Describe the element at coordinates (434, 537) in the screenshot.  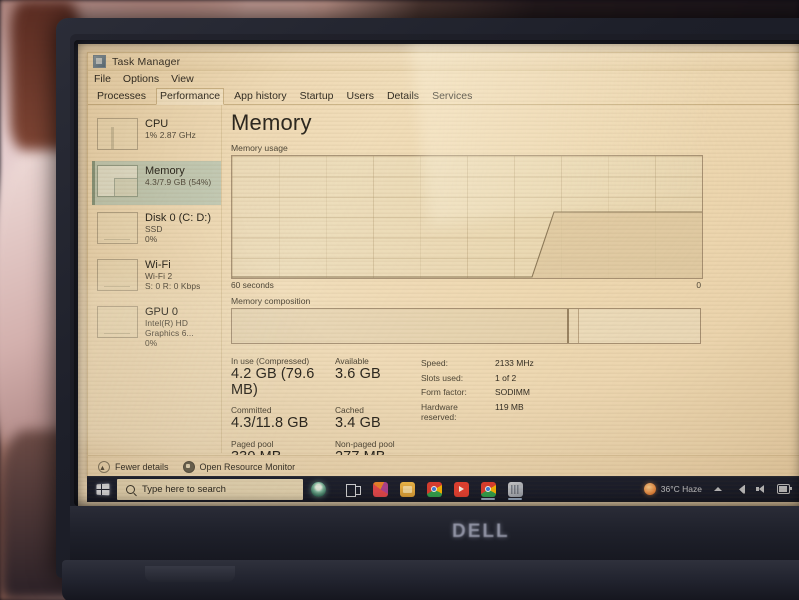
I see `lower-bezel` at that location.